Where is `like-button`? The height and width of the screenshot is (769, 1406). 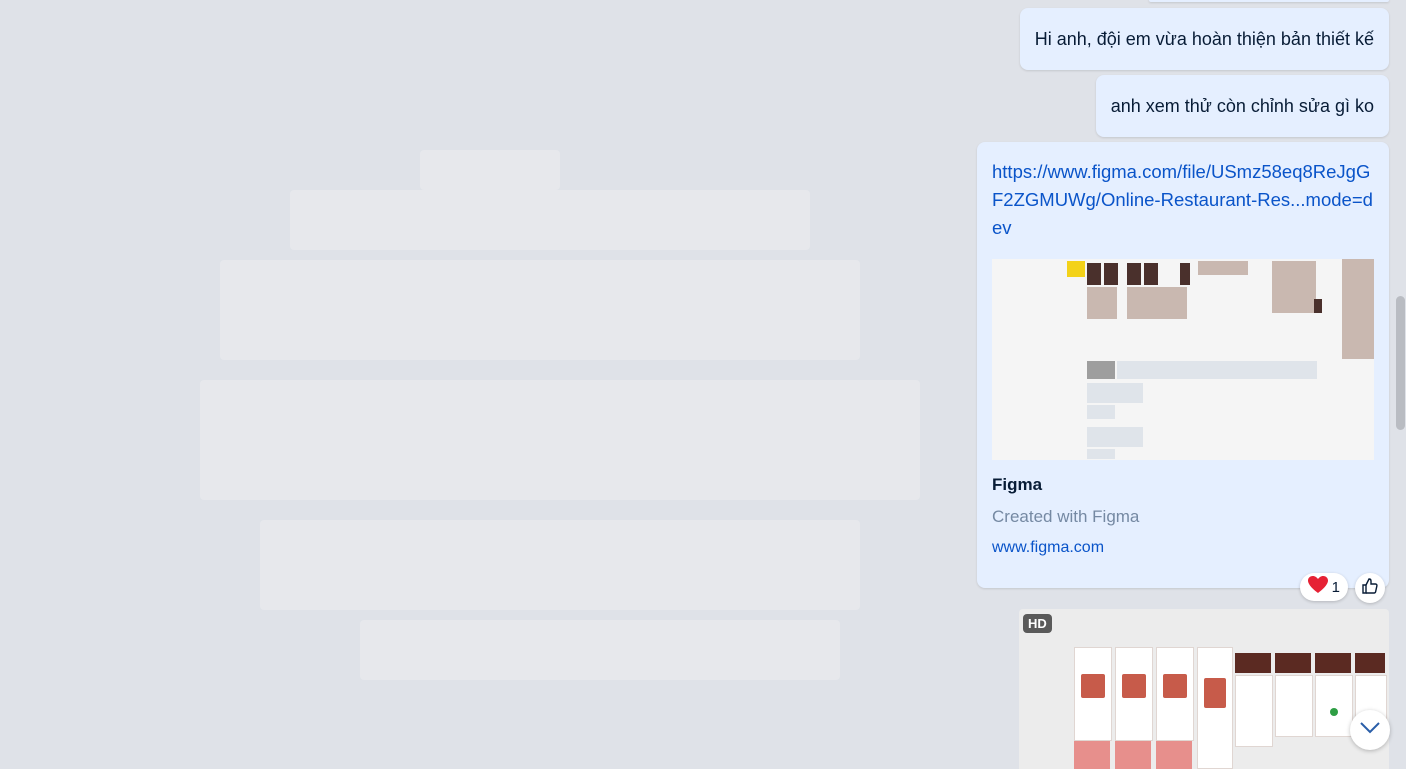
like-button is located at coordinates (1370, 588).